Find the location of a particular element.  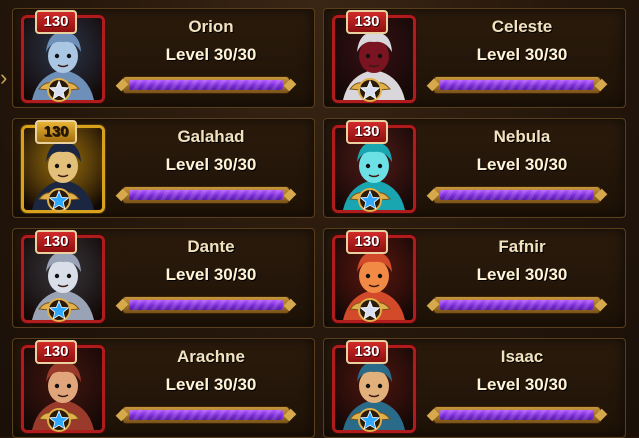

hero-card: 130 Dante Level 30/30 is located at coordinates (163, 278).